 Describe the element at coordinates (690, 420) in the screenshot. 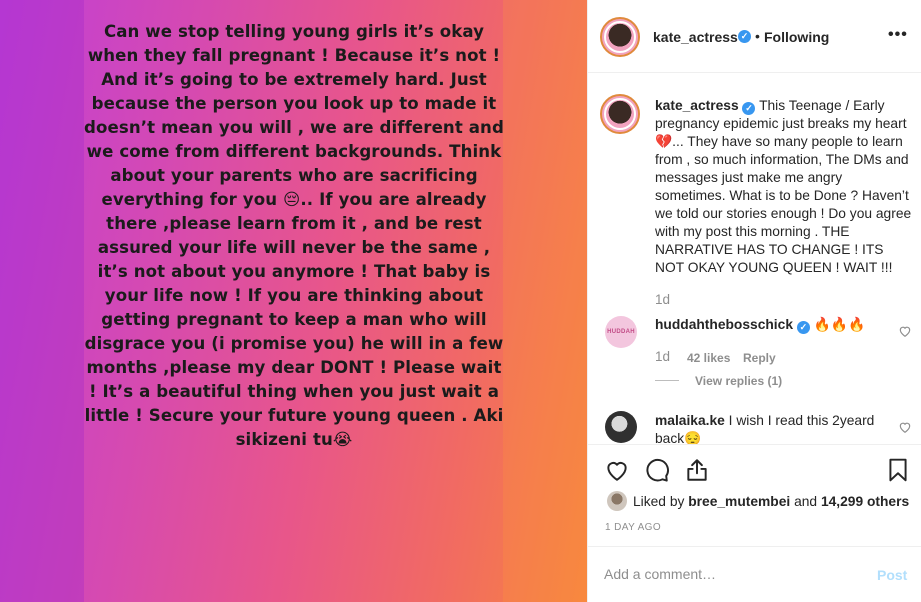

I see `comment-username: malaika.ke` at that location.